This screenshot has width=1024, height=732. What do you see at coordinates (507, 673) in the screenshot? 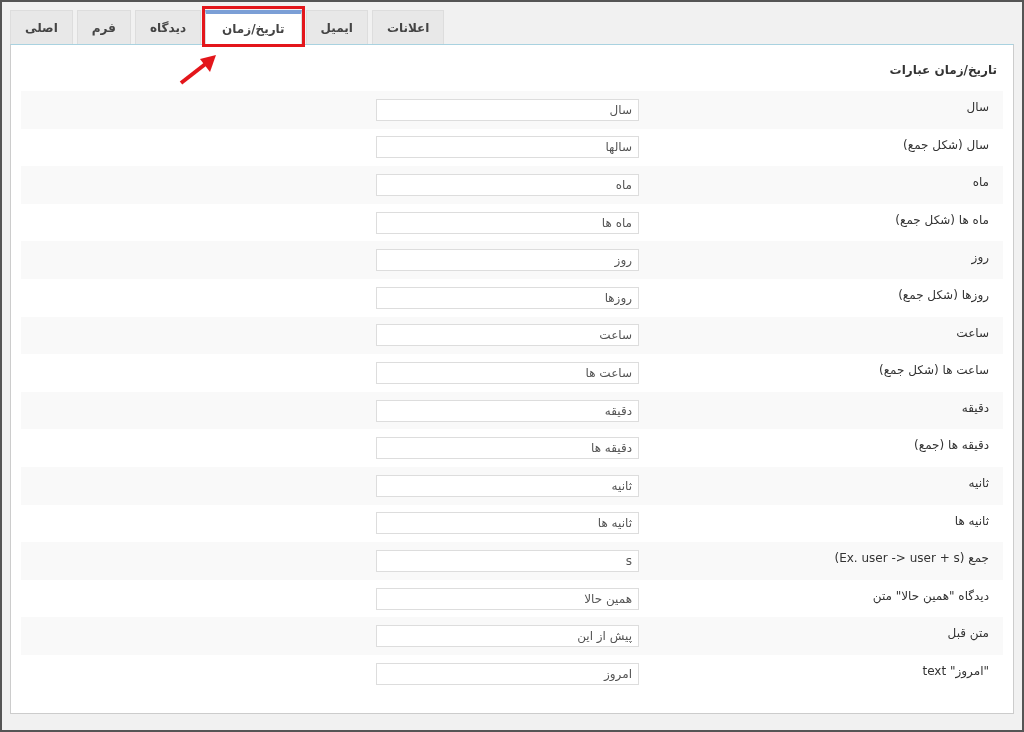
I see `input-field: امروز` at bounding box center [507, 673].